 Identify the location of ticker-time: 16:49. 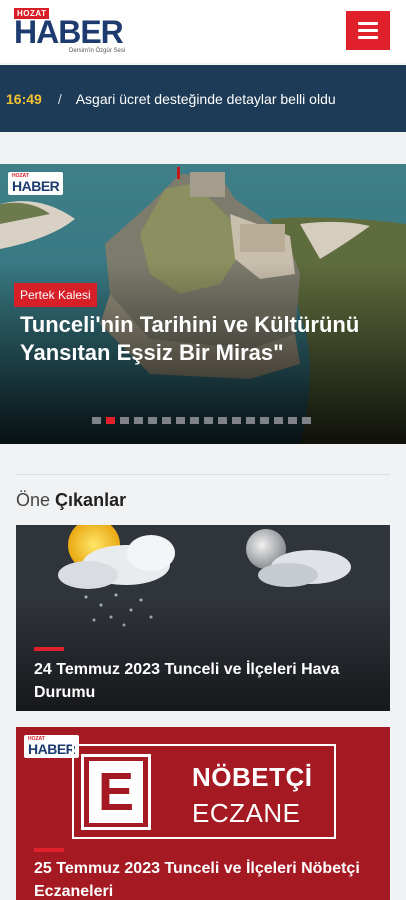
(24, 98).